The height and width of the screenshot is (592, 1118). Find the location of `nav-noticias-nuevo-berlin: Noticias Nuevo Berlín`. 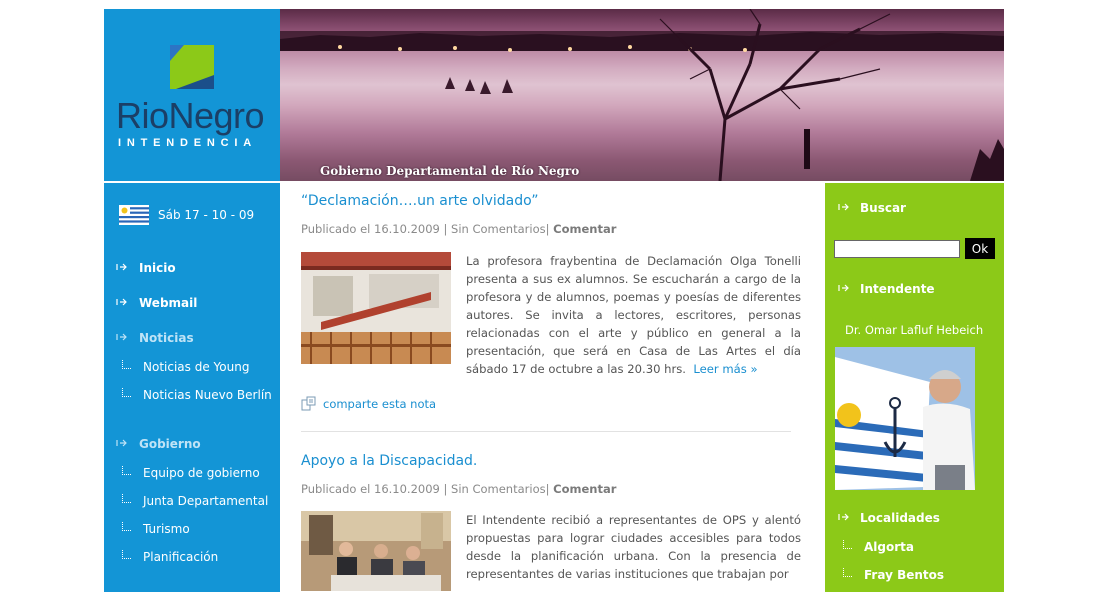

nav-noticias-nuevo-berlin: Noticias Nuevo Berlín is located at coordinates (197, 395).